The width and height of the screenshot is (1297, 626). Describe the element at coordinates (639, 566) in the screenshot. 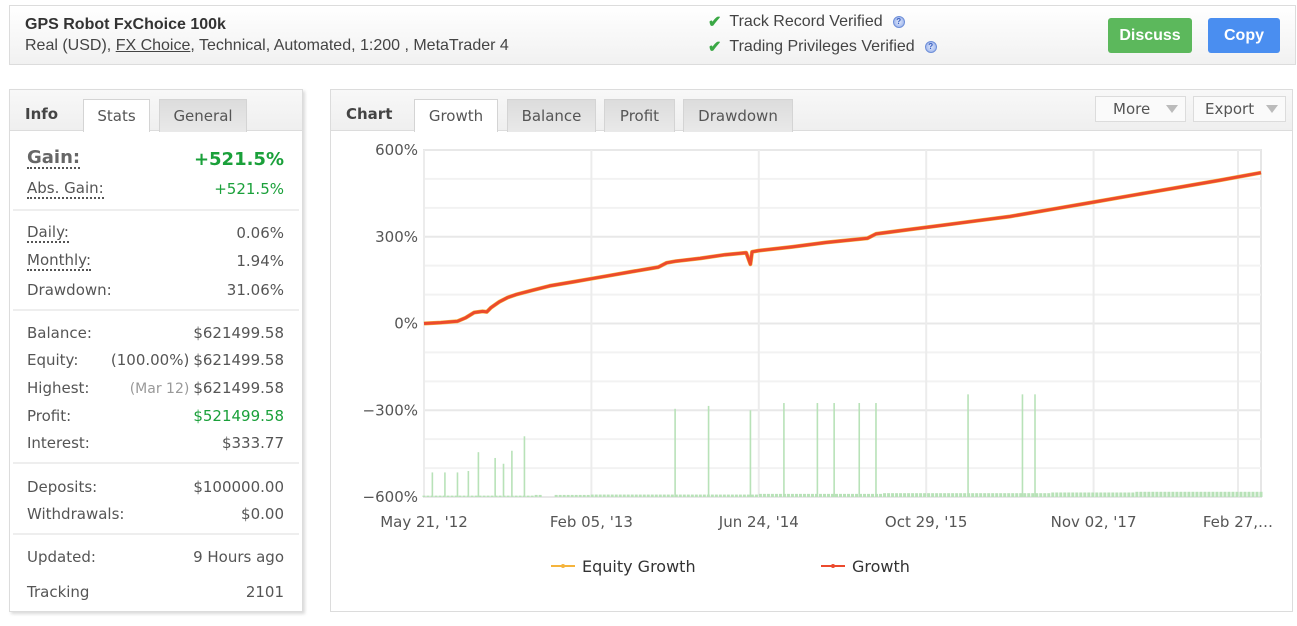

I see `legend-label: Equity Growth` at that location.